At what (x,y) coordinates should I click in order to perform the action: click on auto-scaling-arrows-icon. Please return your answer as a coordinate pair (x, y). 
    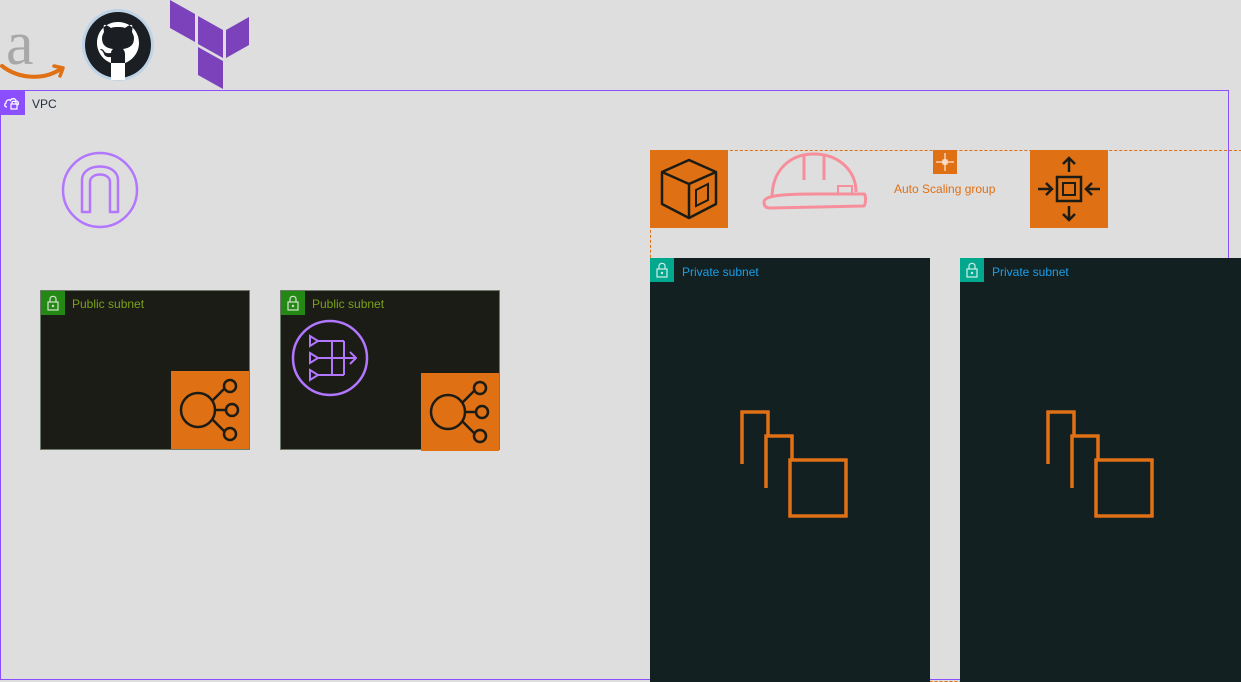
    Looking at the image, I should click on (945, 162).